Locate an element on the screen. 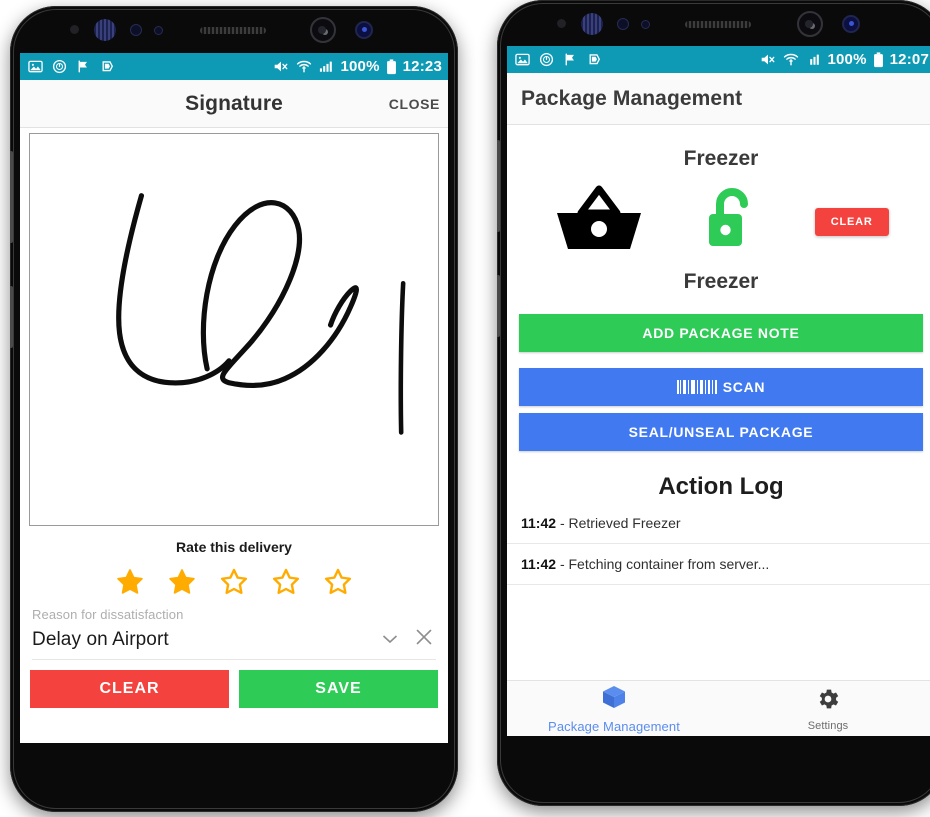  phone-top-bezel-right is located at coordinates (713, 24).